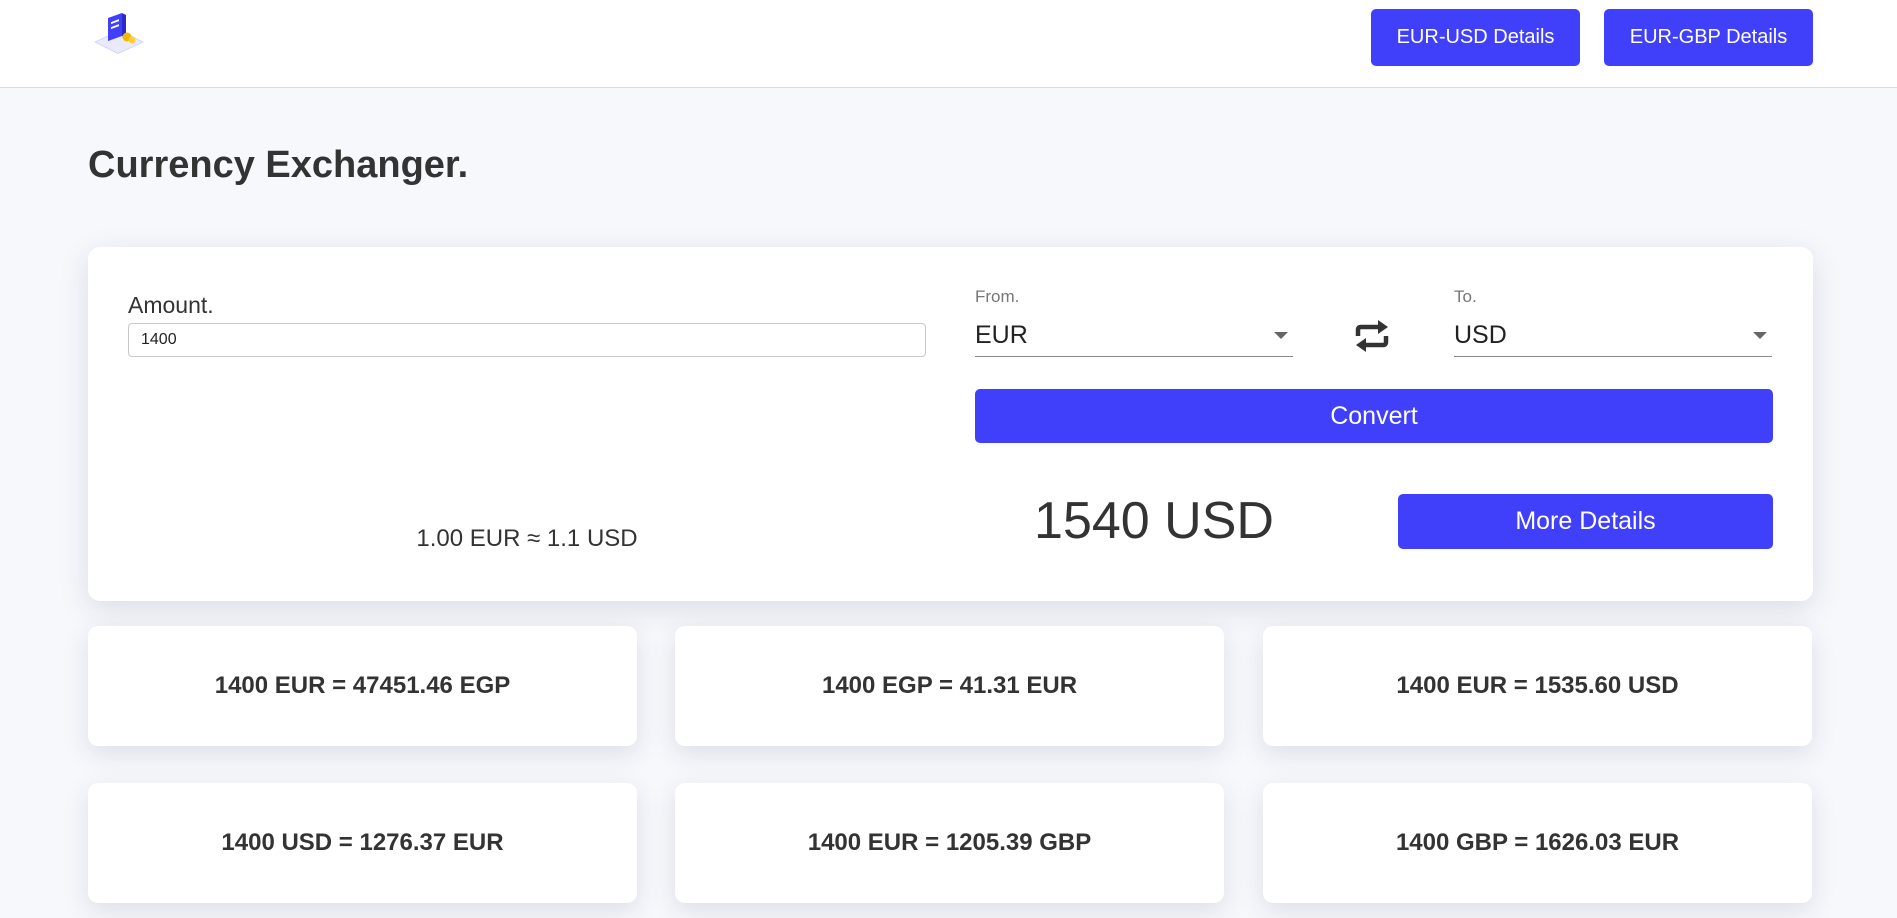 The width and height of the screenshot is (1897, 918). I want to click on app-logo, so click(119, 34).